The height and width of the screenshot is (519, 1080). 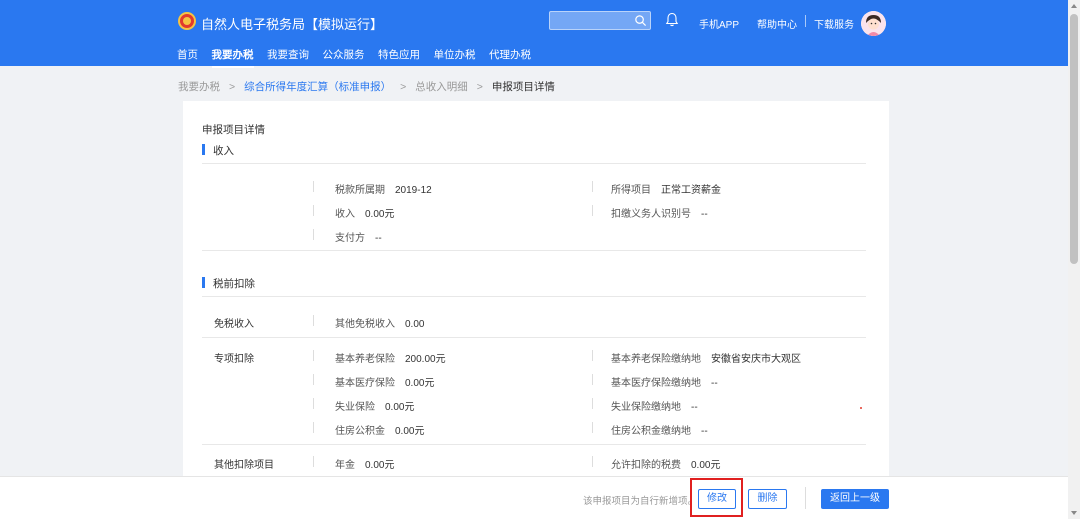 What do you see at coordinates (233, 130) in the screenshot?
I see `card-title: 申报项目详情` at bounding box center [233, 130].